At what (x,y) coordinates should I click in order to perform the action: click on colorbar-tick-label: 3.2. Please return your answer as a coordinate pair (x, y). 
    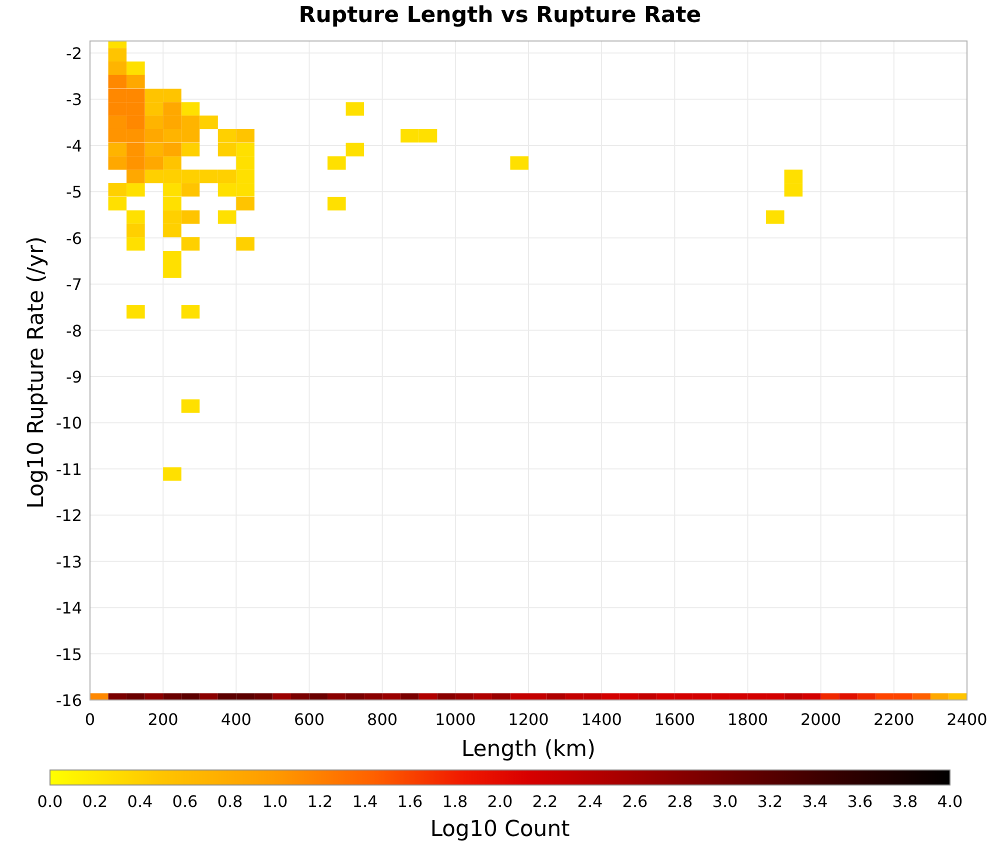
    Looking at the image, I should click on (770, 801).